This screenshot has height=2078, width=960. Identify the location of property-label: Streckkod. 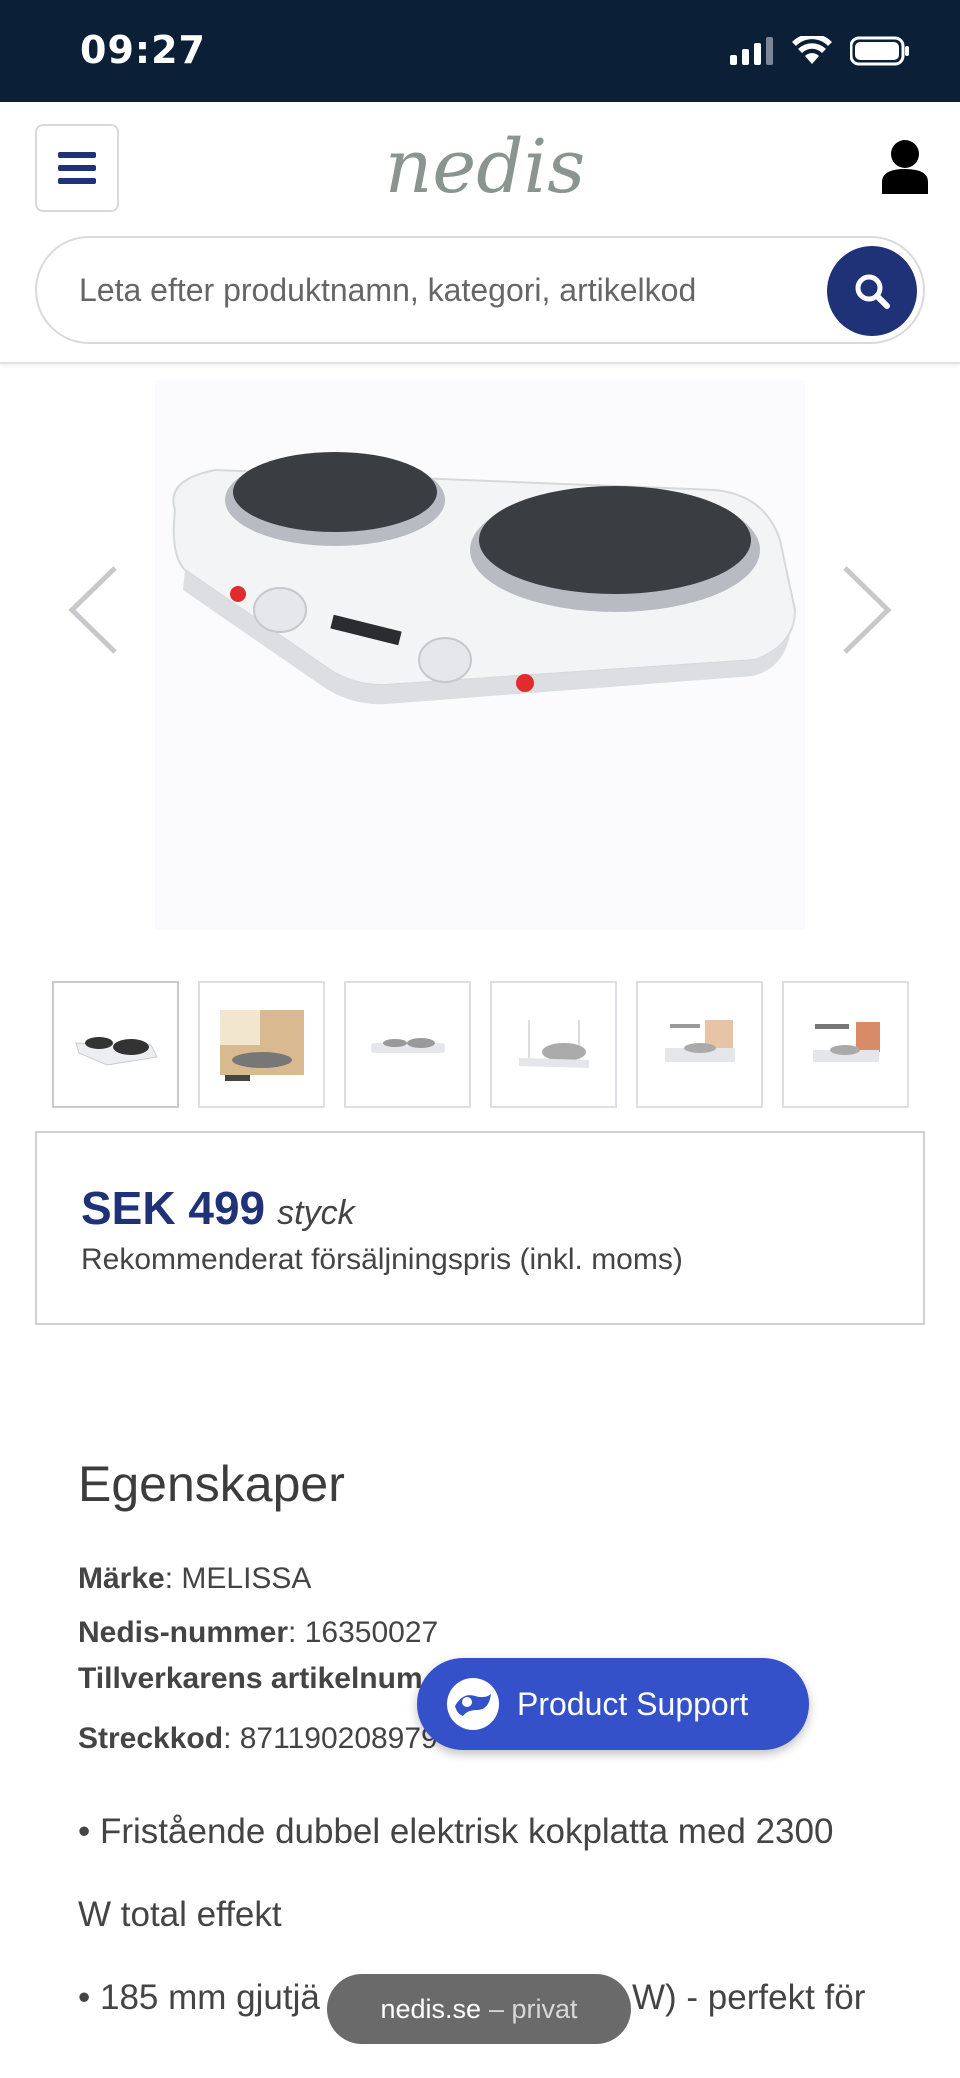
(151, 1738).